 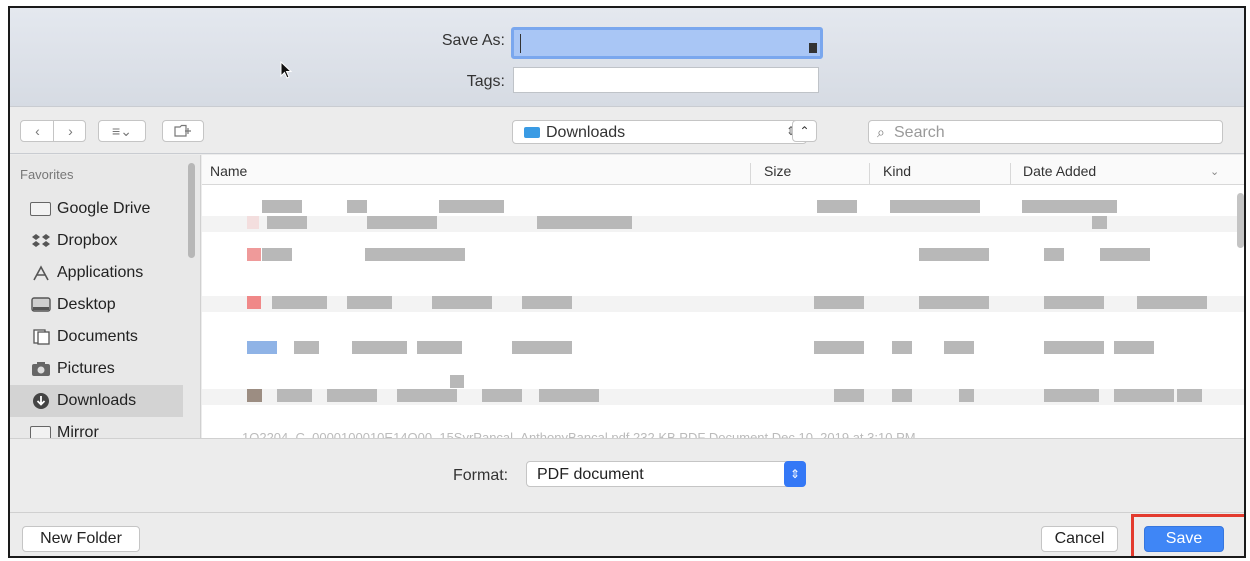 What do you see at coordinates (485, 81) in the screenshot?
I see `tags-label: Tags:` at bounding box center [485, 81].